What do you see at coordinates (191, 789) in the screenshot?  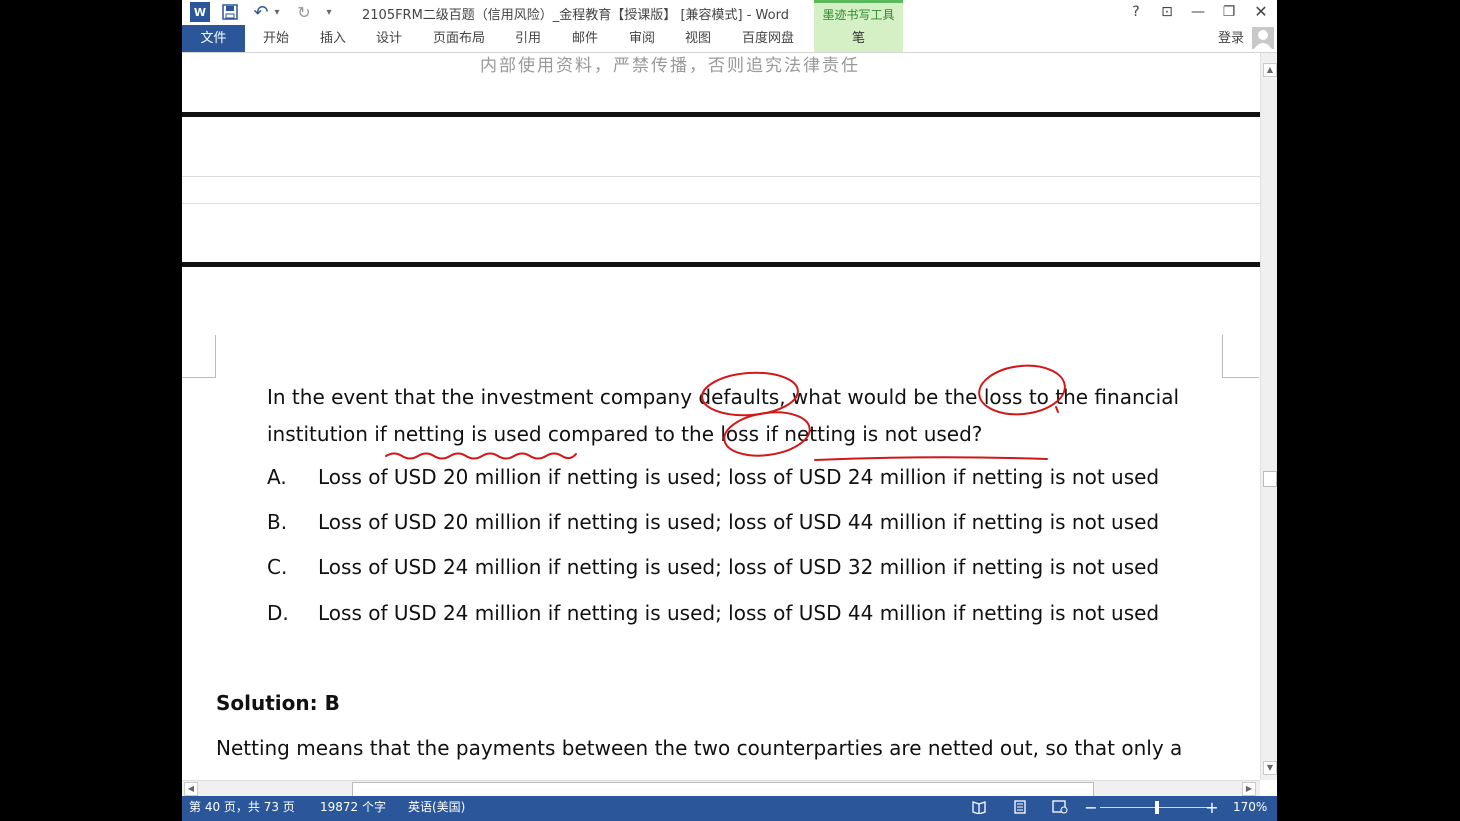 I see `scroll-left-icon: ◀` at bounding box center [191, 789].